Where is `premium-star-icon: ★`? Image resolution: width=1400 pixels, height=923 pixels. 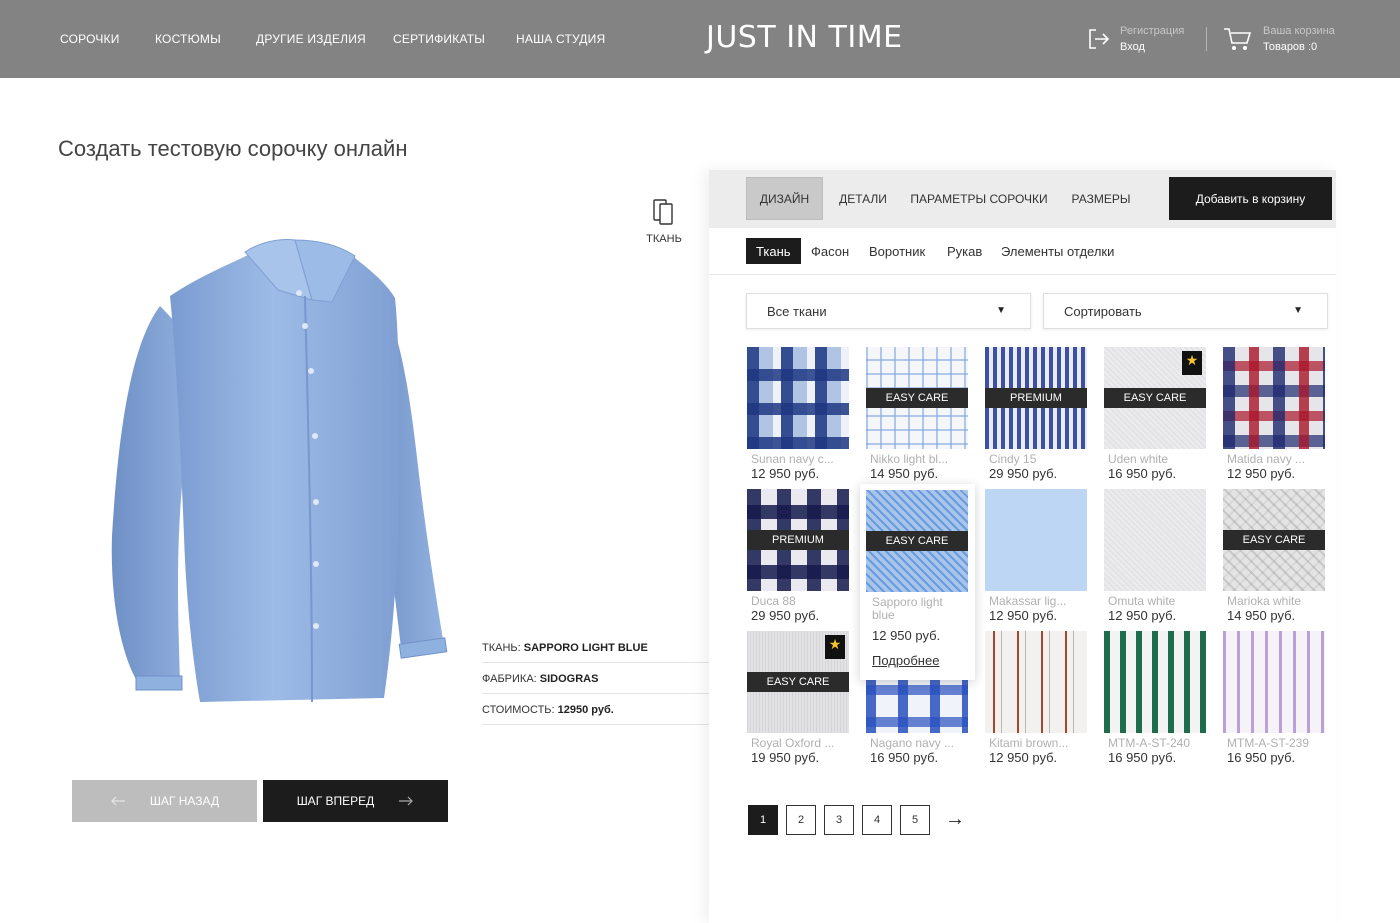 premium-star-icon: ★ is located at coordinates (835, 647).